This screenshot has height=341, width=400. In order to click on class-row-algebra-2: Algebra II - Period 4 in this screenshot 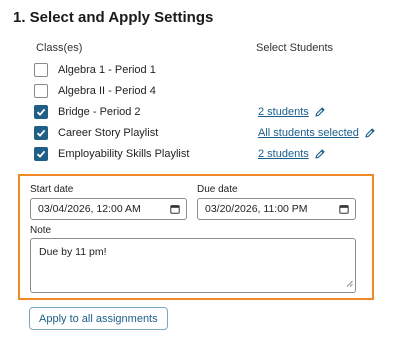, I will do `click(95, 91)`.